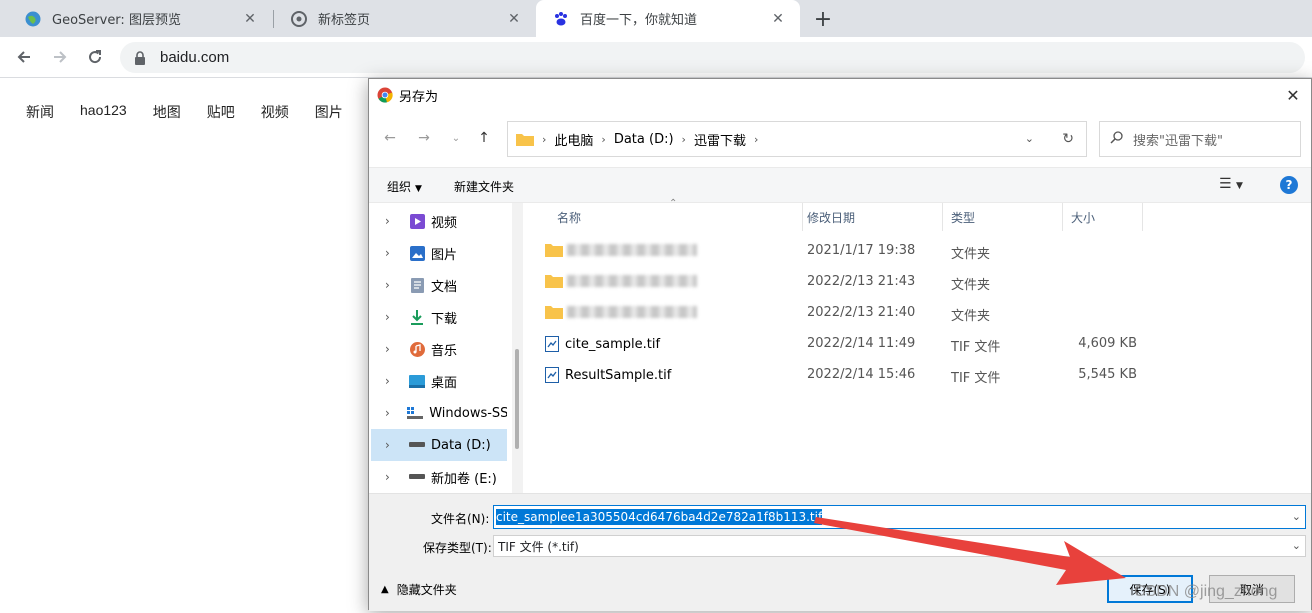 The image size is (1312, 613). I want to click on forward-arrow-icon: →, so click(424, 138).